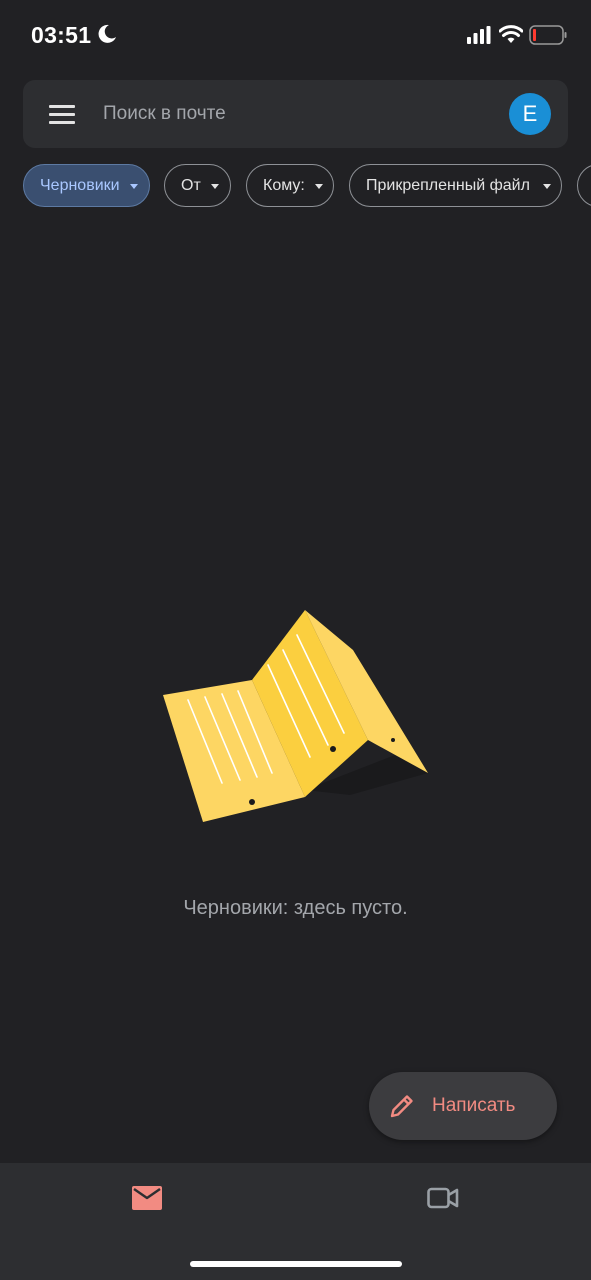  Describe the element at coordinates (548, 35) in the screenshot. I see `battery-icon` at that location.